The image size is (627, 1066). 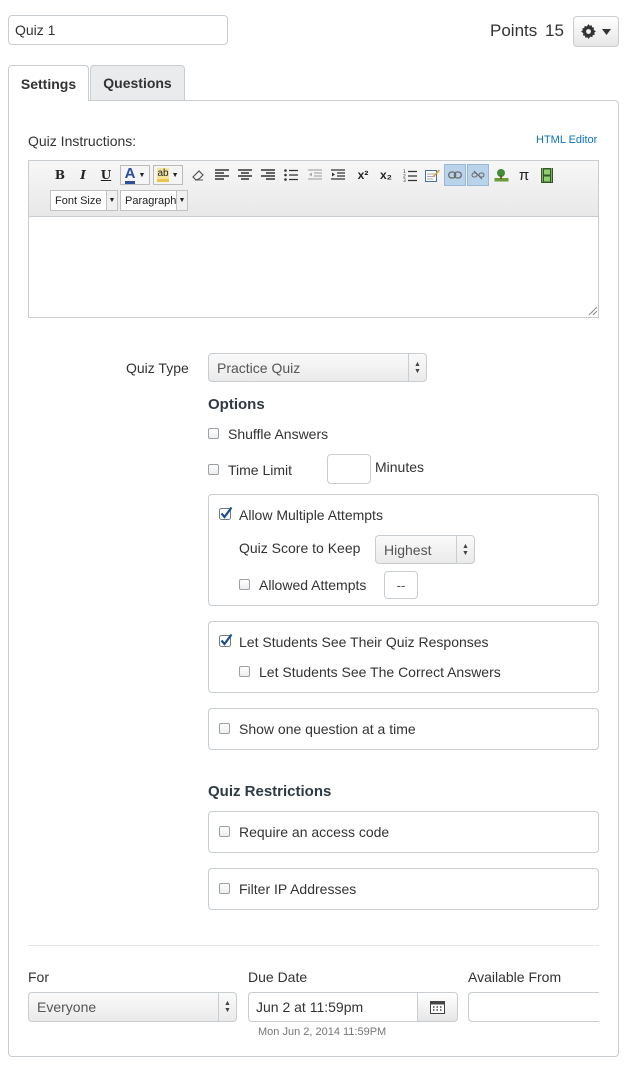 I want to click on film-icon, so click(x=547, y=175).